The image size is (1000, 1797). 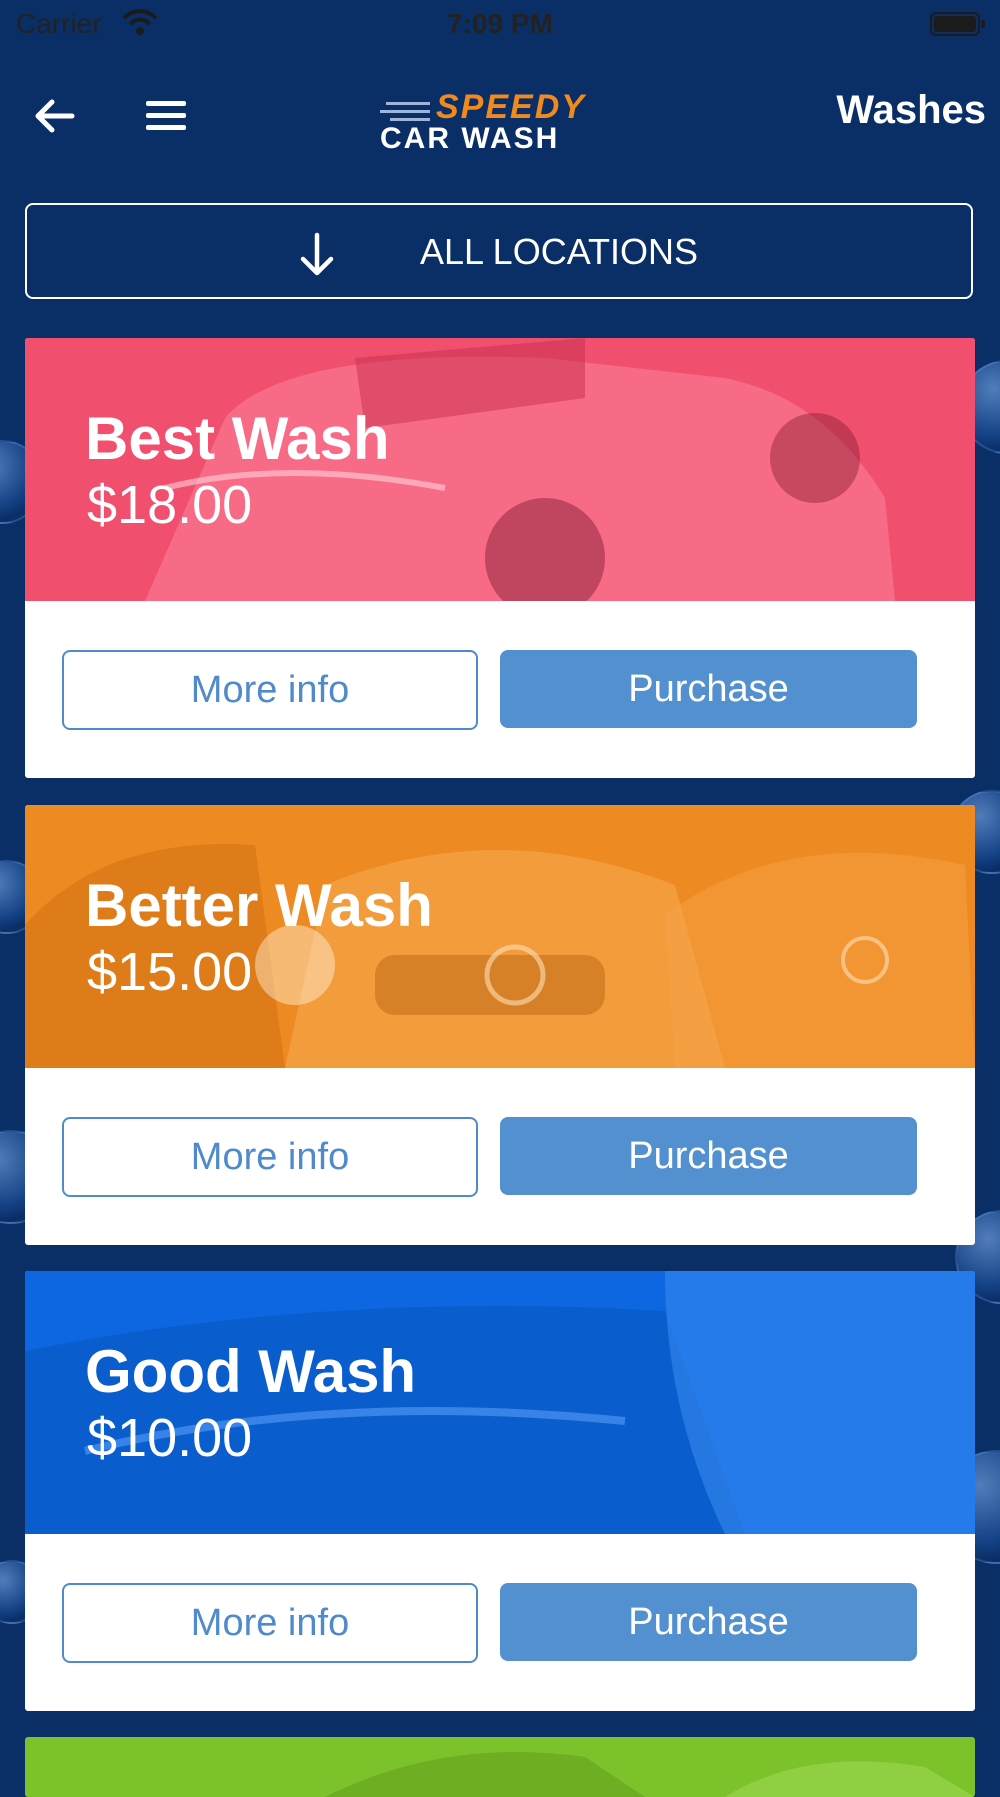 What do you see at coordinates (911, 110) in the screenshot?
I see `page-title: Washes` at bounding box center [911, 110].